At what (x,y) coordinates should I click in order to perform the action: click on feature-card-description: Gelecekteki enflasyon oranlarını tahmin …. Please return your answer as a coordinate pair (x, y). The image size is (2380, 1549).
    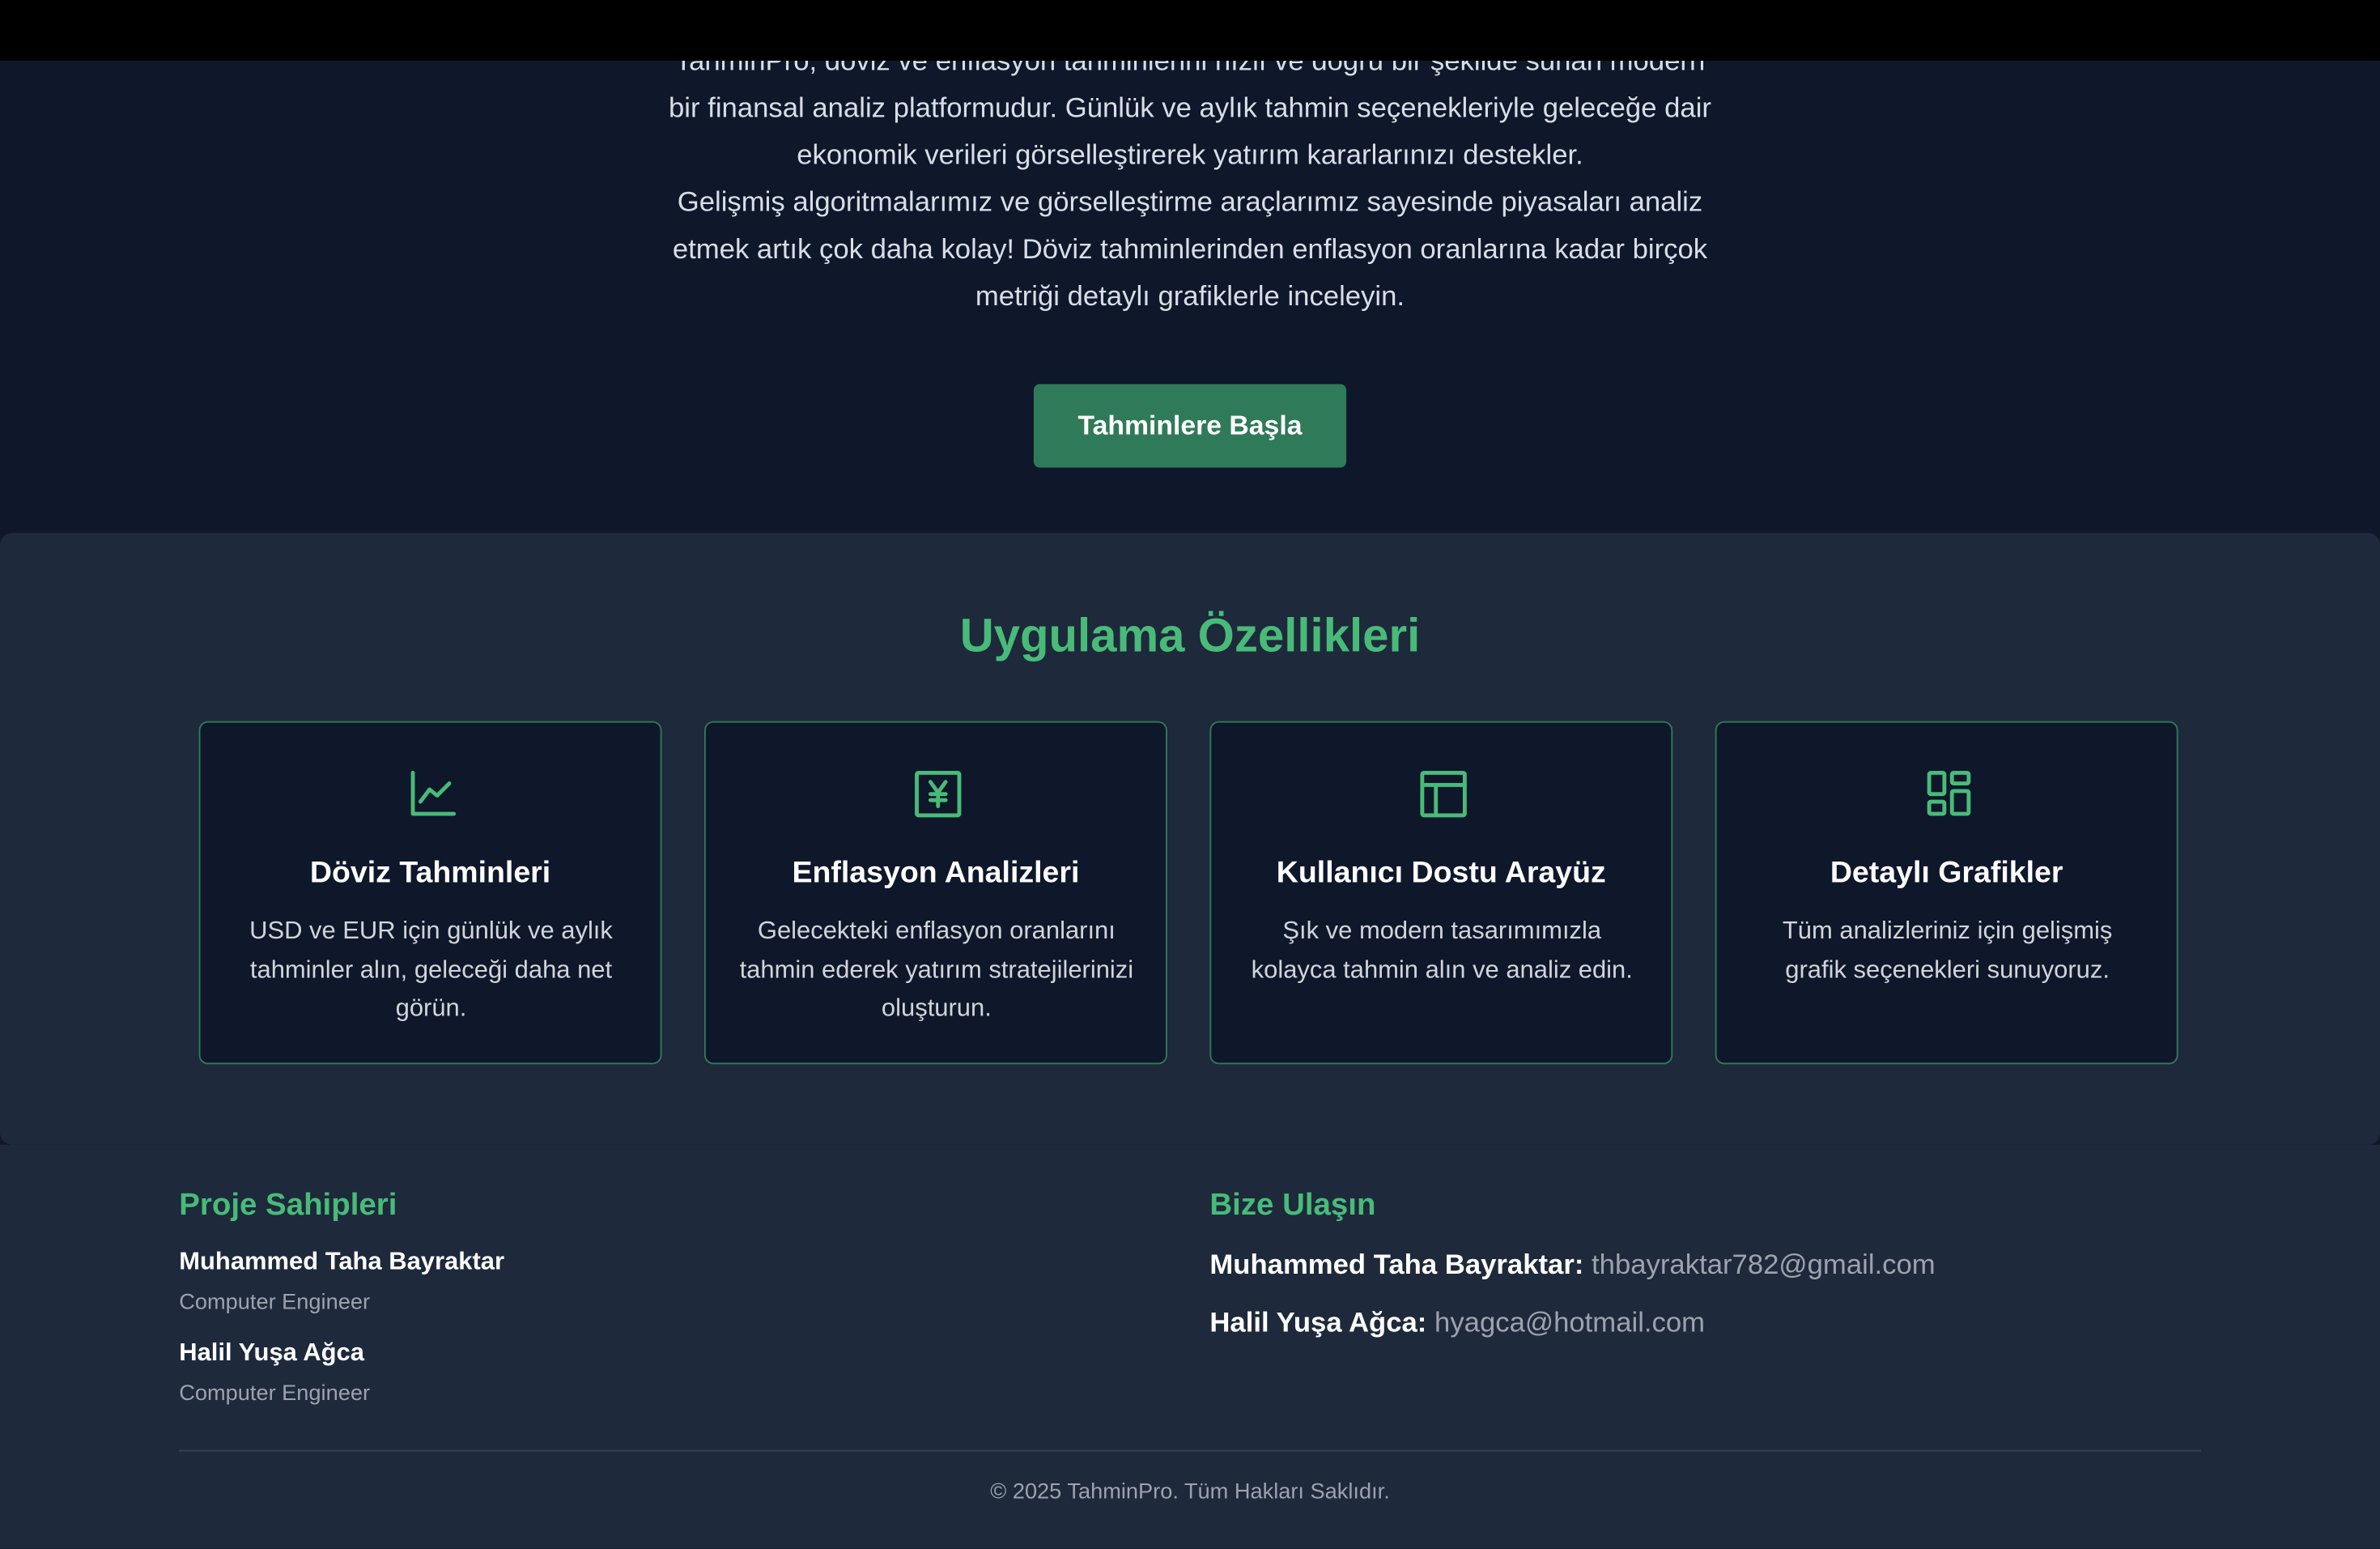
    Looking at the image, I should click on (937, 970).